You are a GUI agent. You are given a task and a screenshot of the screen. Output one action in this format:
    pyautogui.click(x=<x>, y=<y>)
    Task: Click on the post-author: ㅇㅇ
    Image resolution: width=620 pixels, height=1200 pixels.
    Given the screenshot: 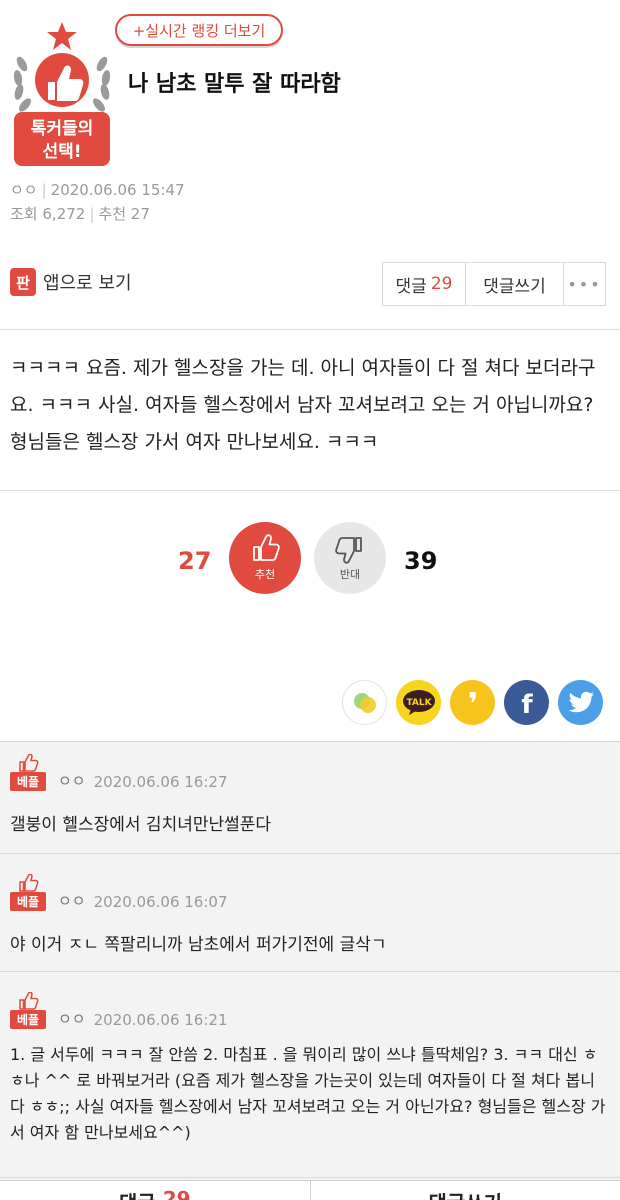 What is the action you would take?
    pyautogui.click(x=24, y=190)
    